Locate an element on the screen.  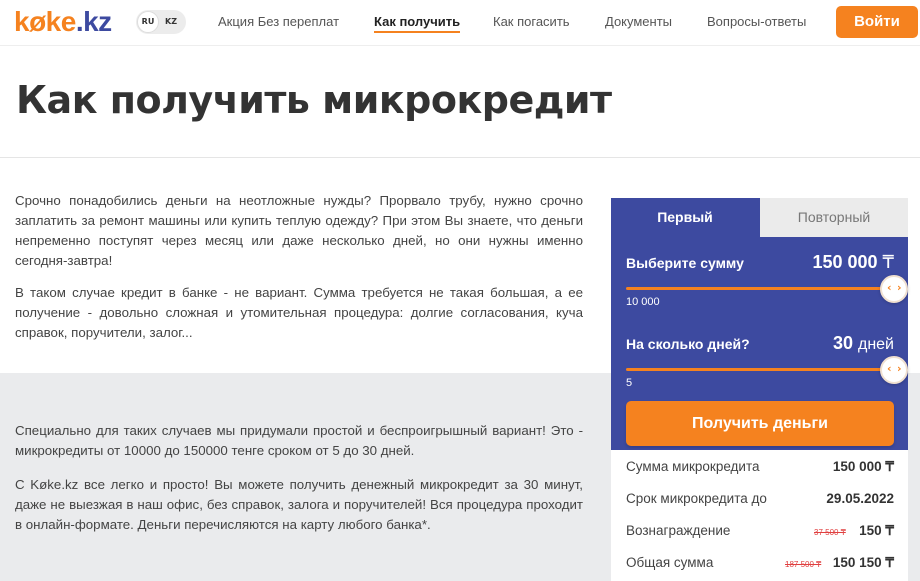
days-min-label: 5 is located at coordinates (629, 383).